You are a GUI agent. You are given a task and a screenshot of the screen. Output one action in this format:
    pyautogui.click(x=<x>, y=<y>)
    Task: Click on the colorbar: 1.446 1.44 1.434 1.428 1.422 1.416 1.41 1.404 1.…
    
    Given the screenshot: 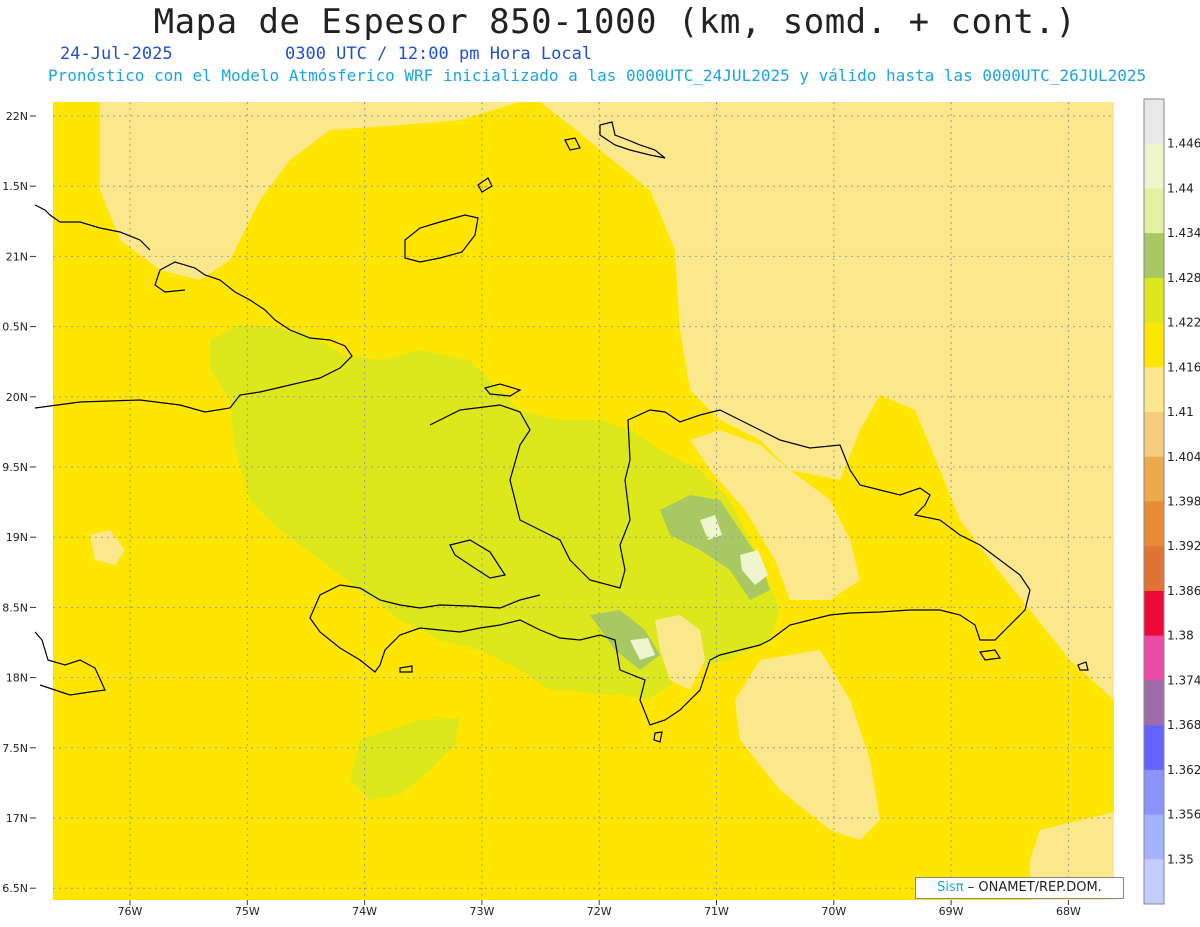 What is the action you would take?
    pyautogui.click(x=1171, y=501)
    